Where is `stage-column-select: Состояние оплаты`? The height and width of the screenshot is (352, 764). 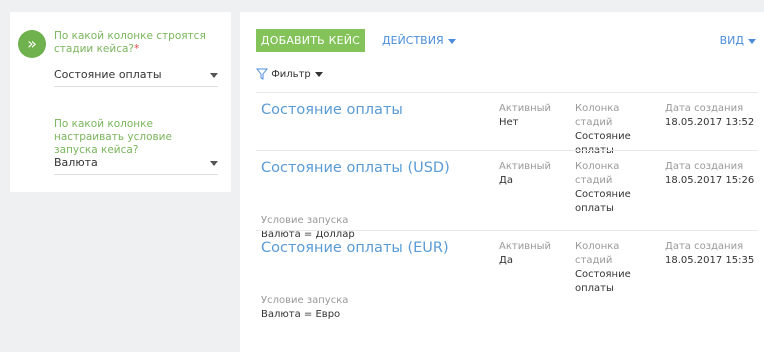 stage-column-select: Состояние оплаты is located at coordinates (136, 77).